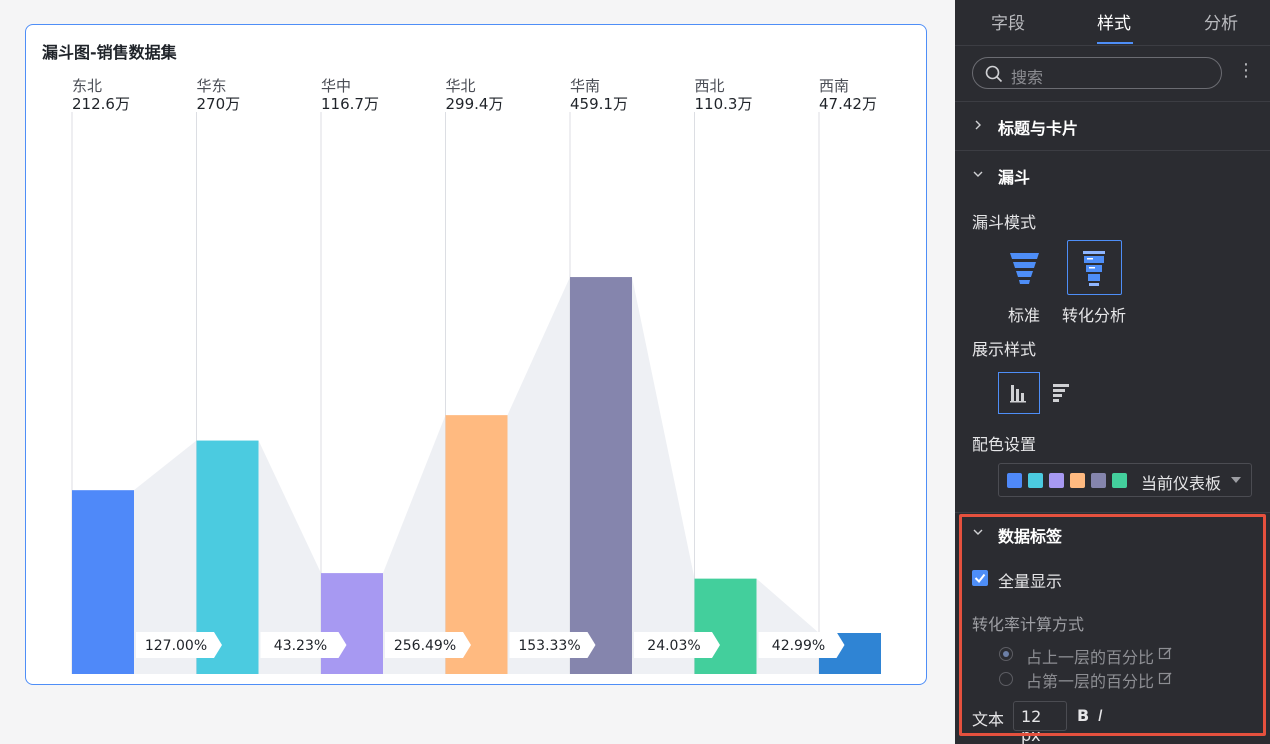  I want to click on section-funnel: 漏斗, so click(1014, 176).